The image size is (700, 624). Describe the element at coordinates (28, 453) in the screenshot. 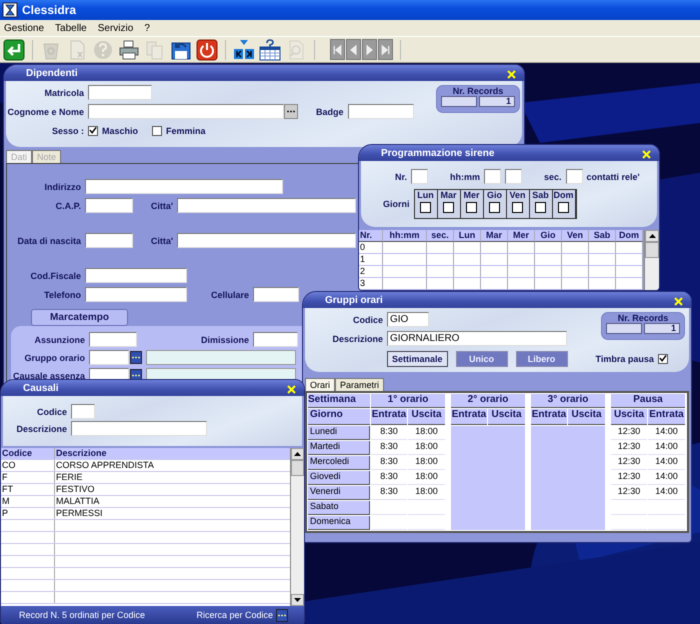

I see `column-header: Codice` at that location.